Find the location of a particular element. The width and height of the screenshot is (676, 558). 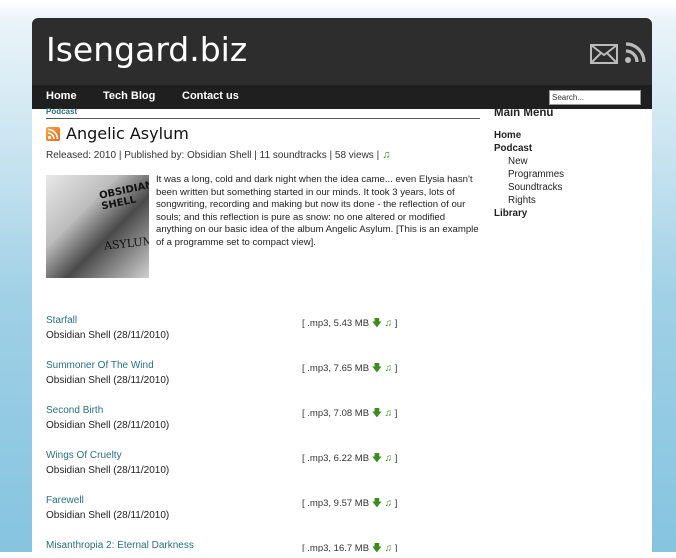

track-format: [ .mp3, 9.57 MB is located at coordinates (336, 503).